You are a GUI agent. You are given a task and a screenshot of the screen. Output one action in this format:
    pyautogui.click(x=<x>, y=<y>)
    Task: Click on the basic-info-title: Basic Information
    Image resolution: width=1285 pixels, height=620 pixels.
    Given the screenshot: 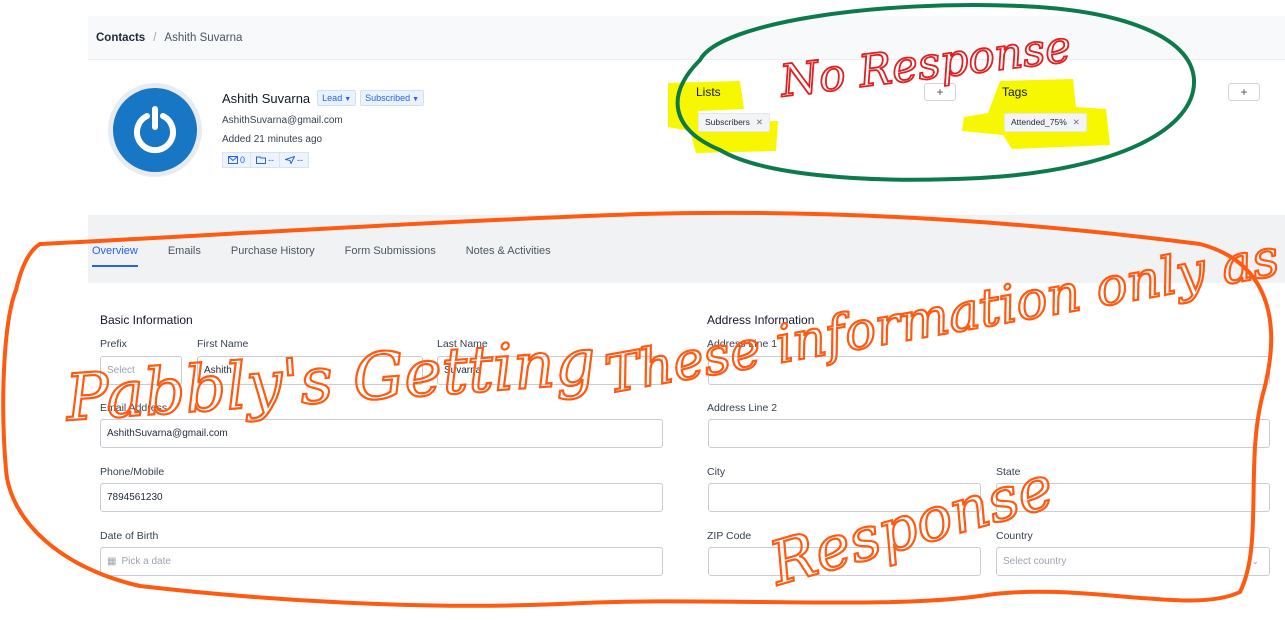 What is the action you would take?
    pyautogui.click(x=146, y=320)
    